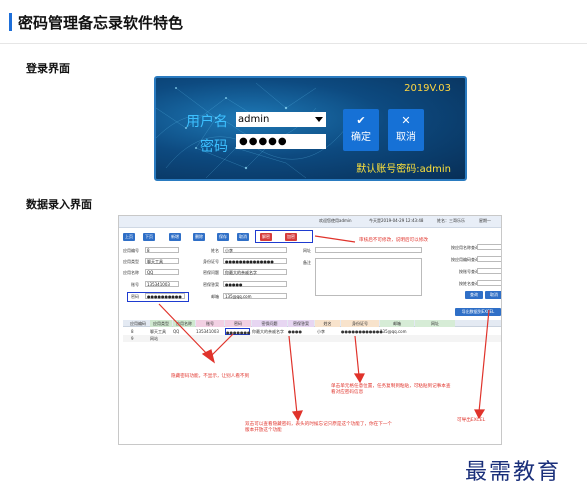 The image size is (587, 500). I want to click on cancel-label: 取消, so click(406, 137).